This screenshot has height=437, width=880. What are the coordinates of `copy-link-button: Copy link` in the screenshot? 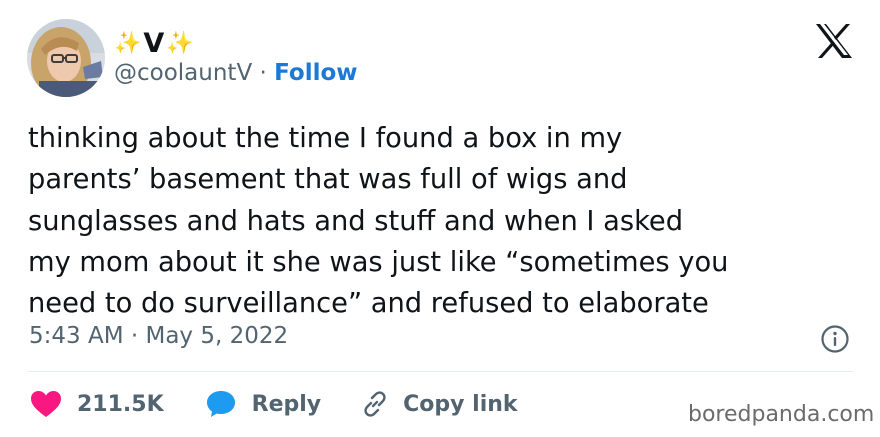 It's located at (439, 404).